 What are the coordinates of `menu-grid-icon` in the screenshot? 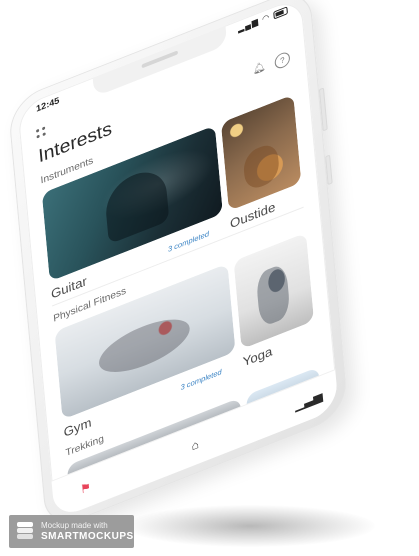 It's located at (42, 133).